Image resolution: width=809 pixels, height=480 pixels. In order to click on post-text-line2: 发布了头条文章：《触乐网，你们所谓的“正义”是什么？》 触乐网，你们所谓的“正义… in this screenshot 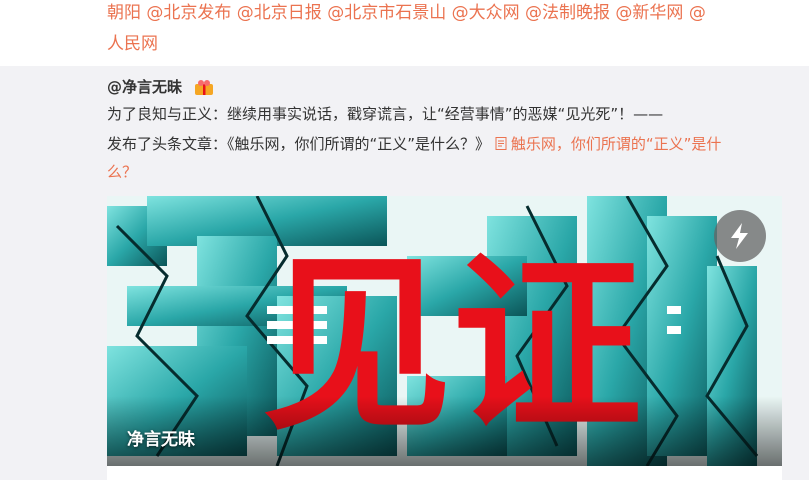, I will do `click(414, 144)`.